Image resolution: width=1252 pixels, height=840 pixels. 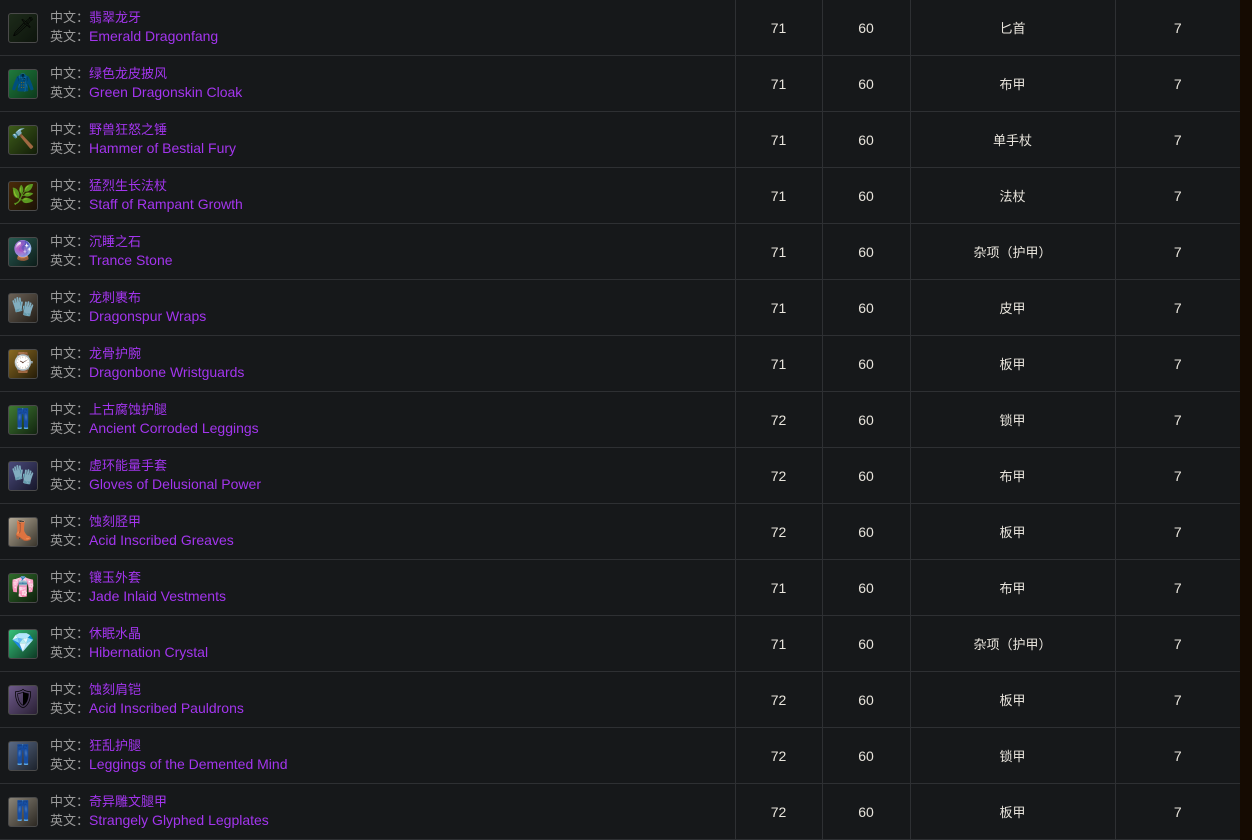 I want to click on item-name-cn: 镶玉外套, so click(x=115, y=577).